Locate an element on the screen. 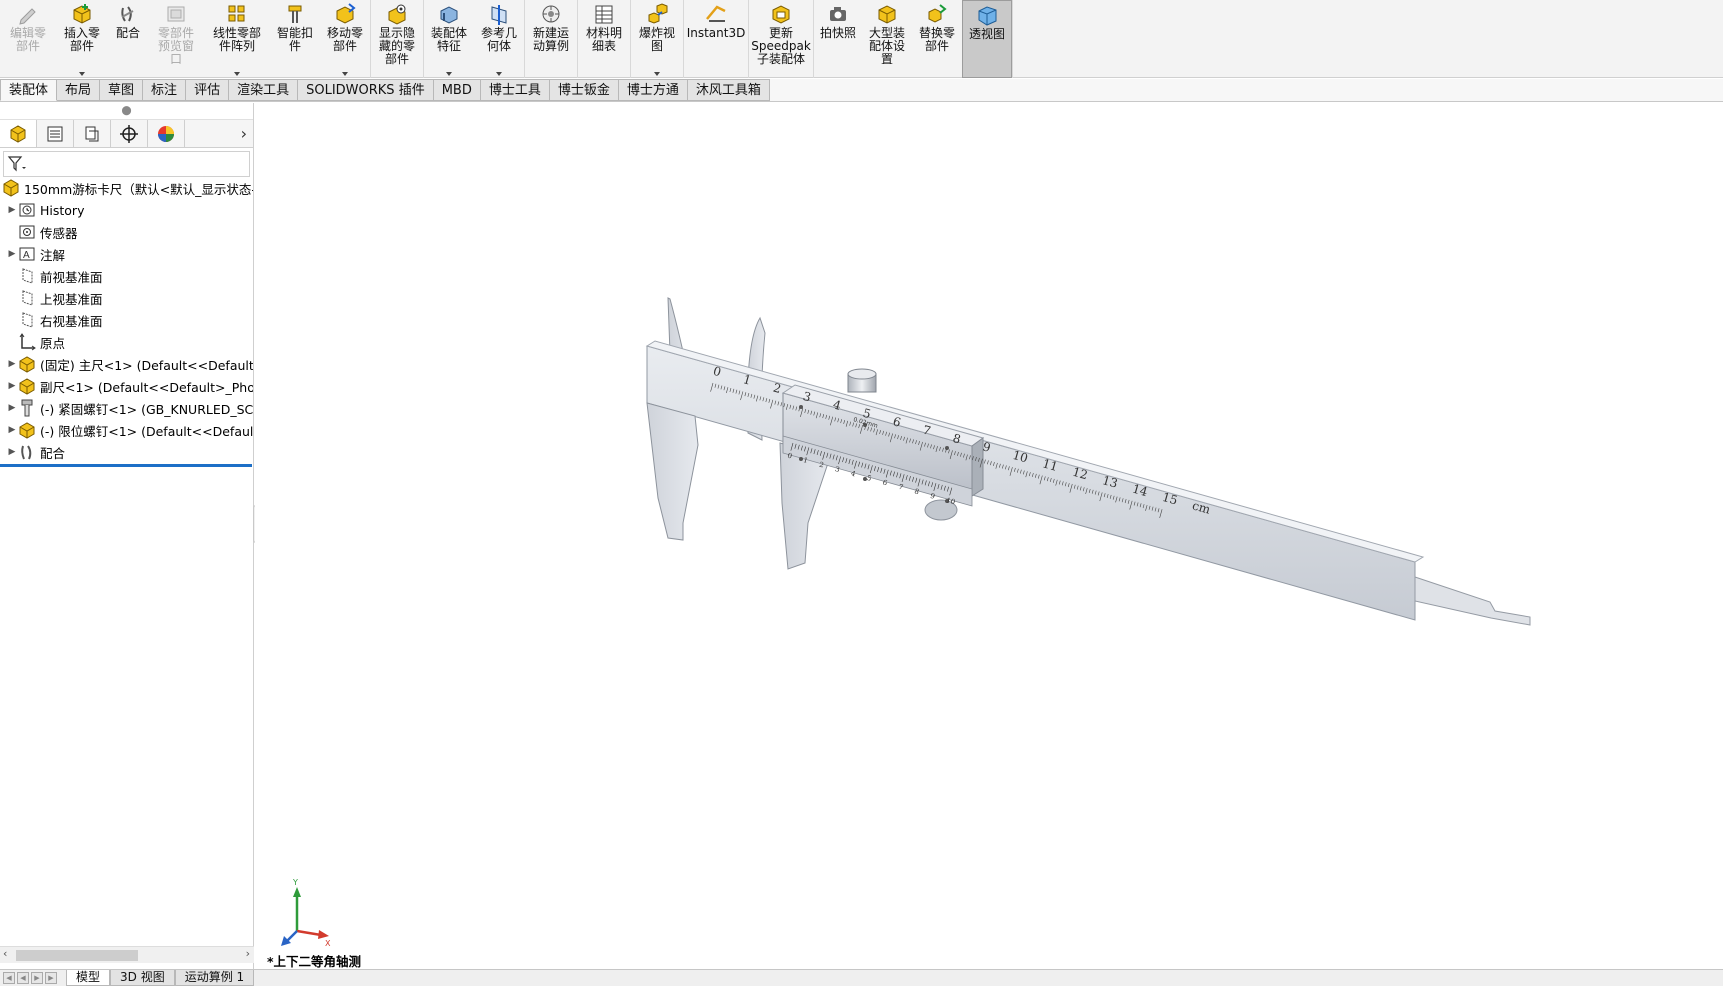 This screenshot has width=1723, height=986. linear-pattern-button: 线性零部 件阵列 is located at coordinates (237, 39).